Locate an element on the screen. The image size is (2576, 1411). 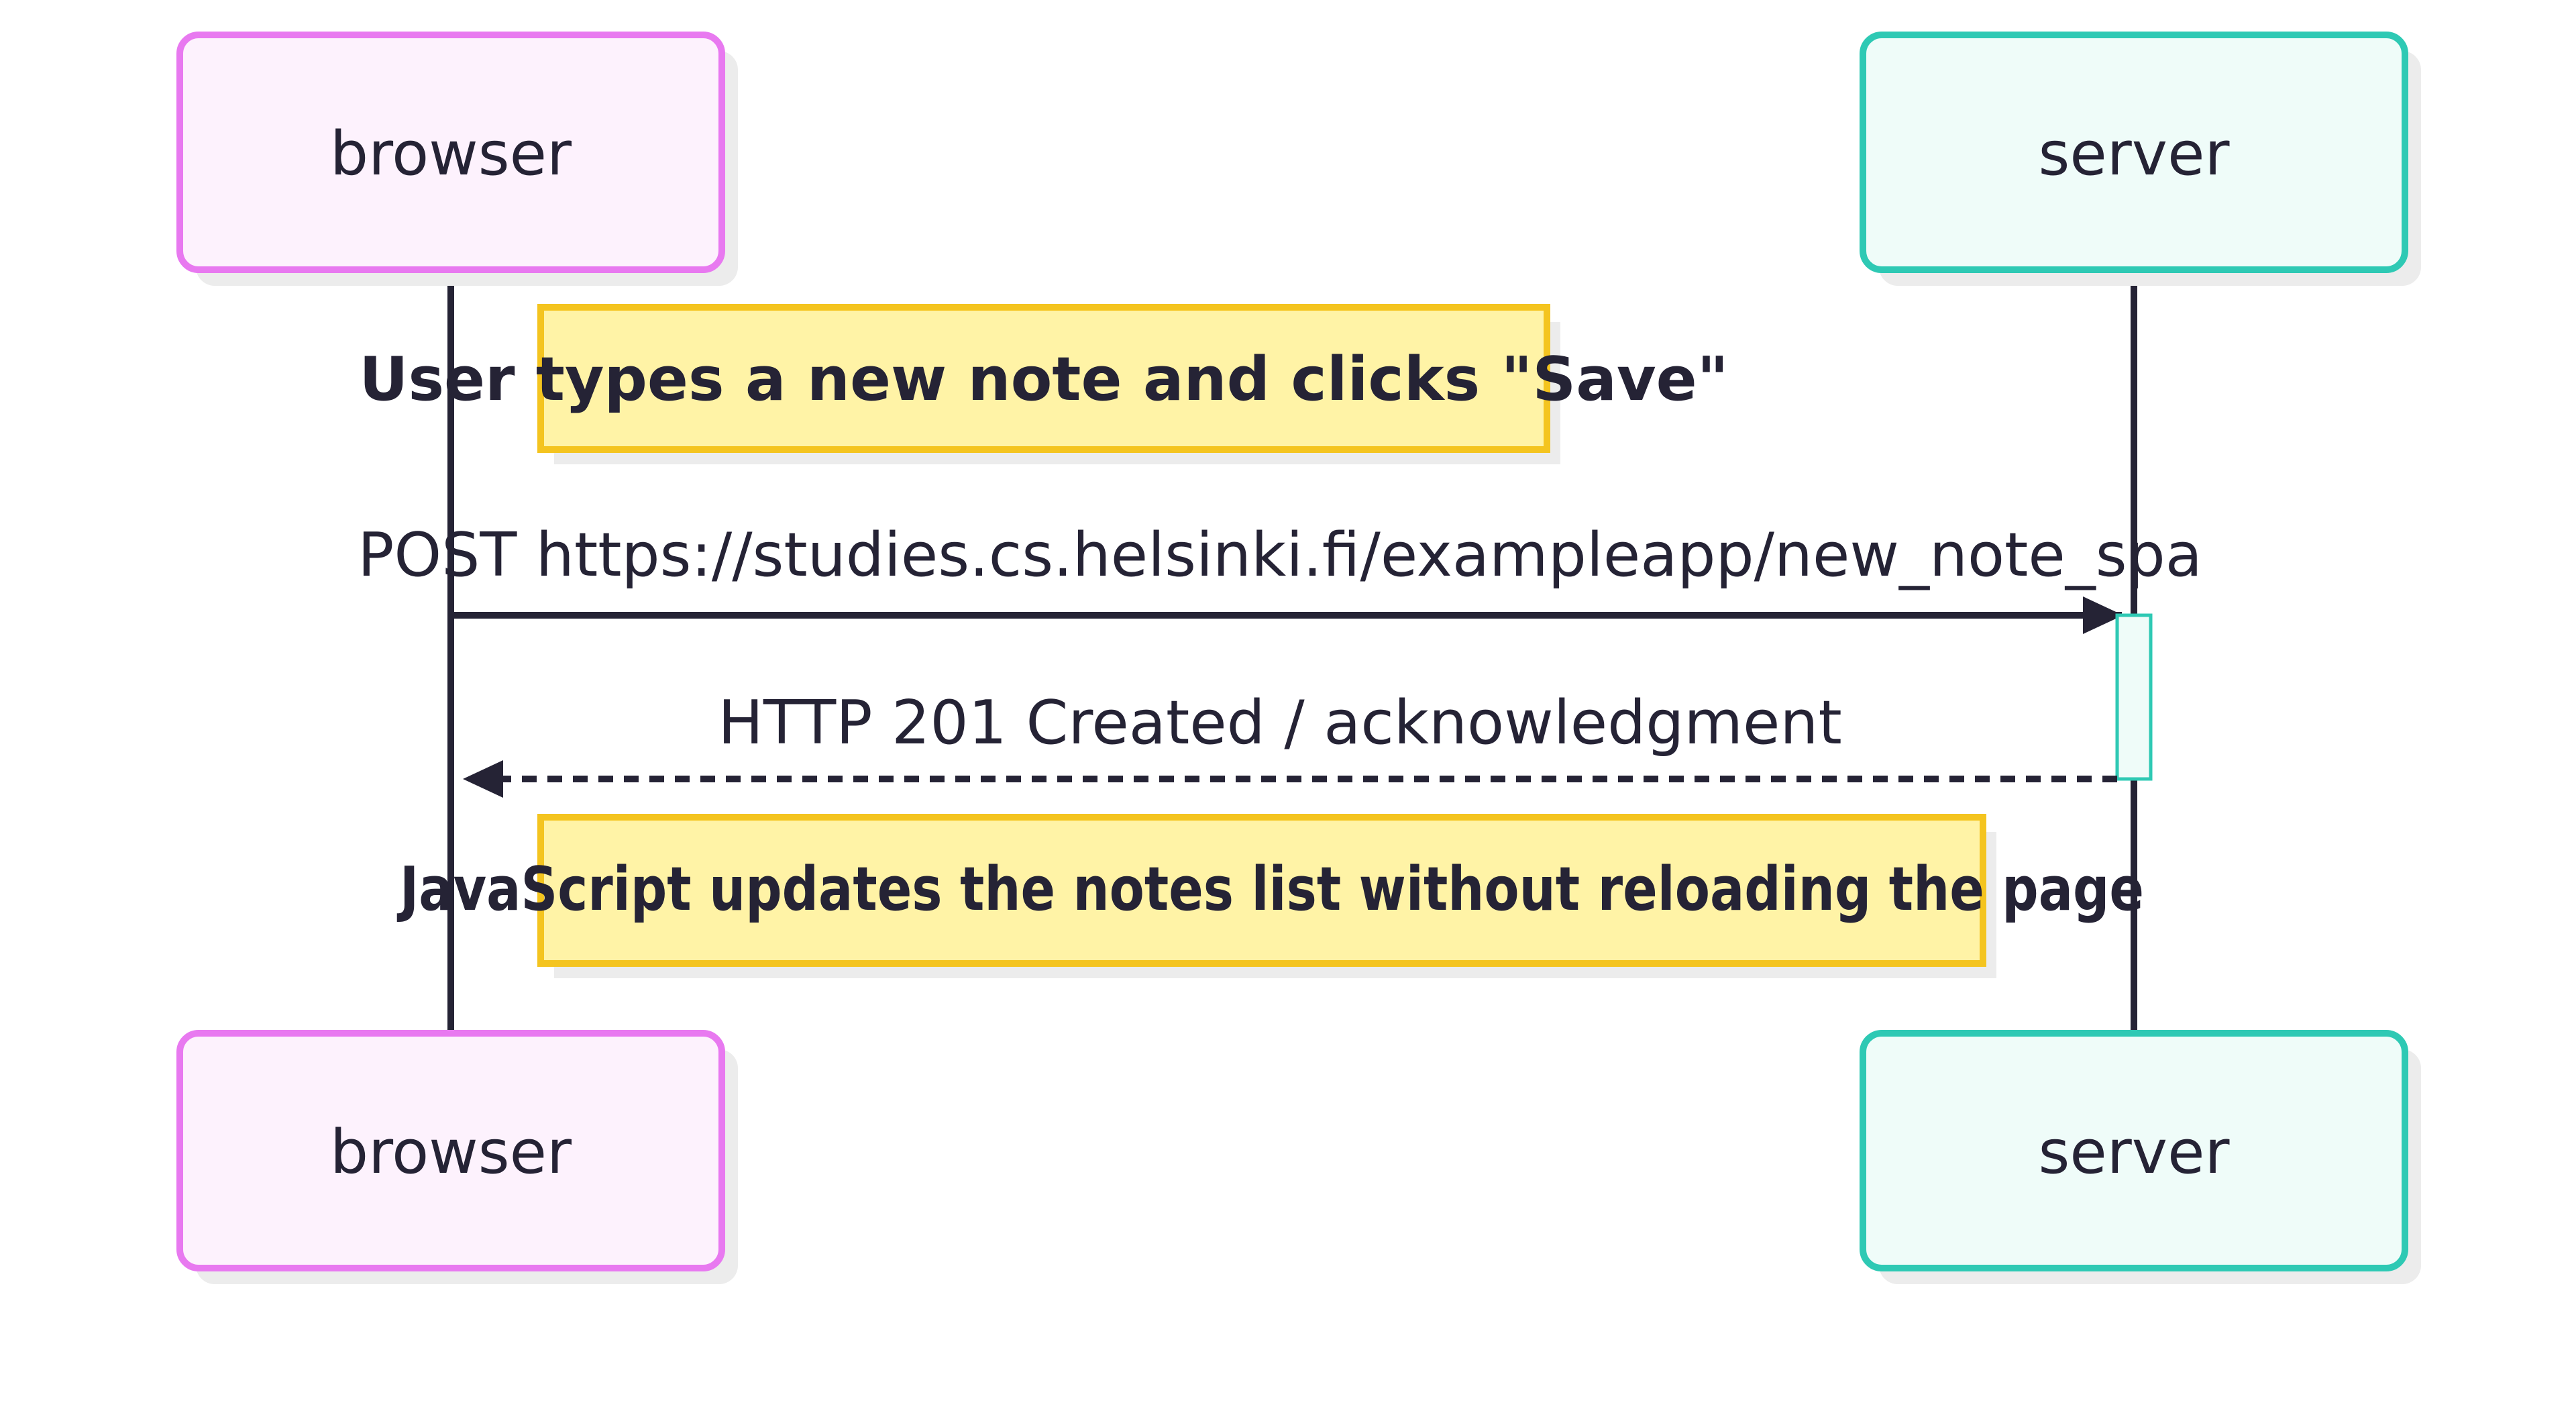
note-user-saves: User types a new note and clicks "Save" is located at coordinates (1044, 384).